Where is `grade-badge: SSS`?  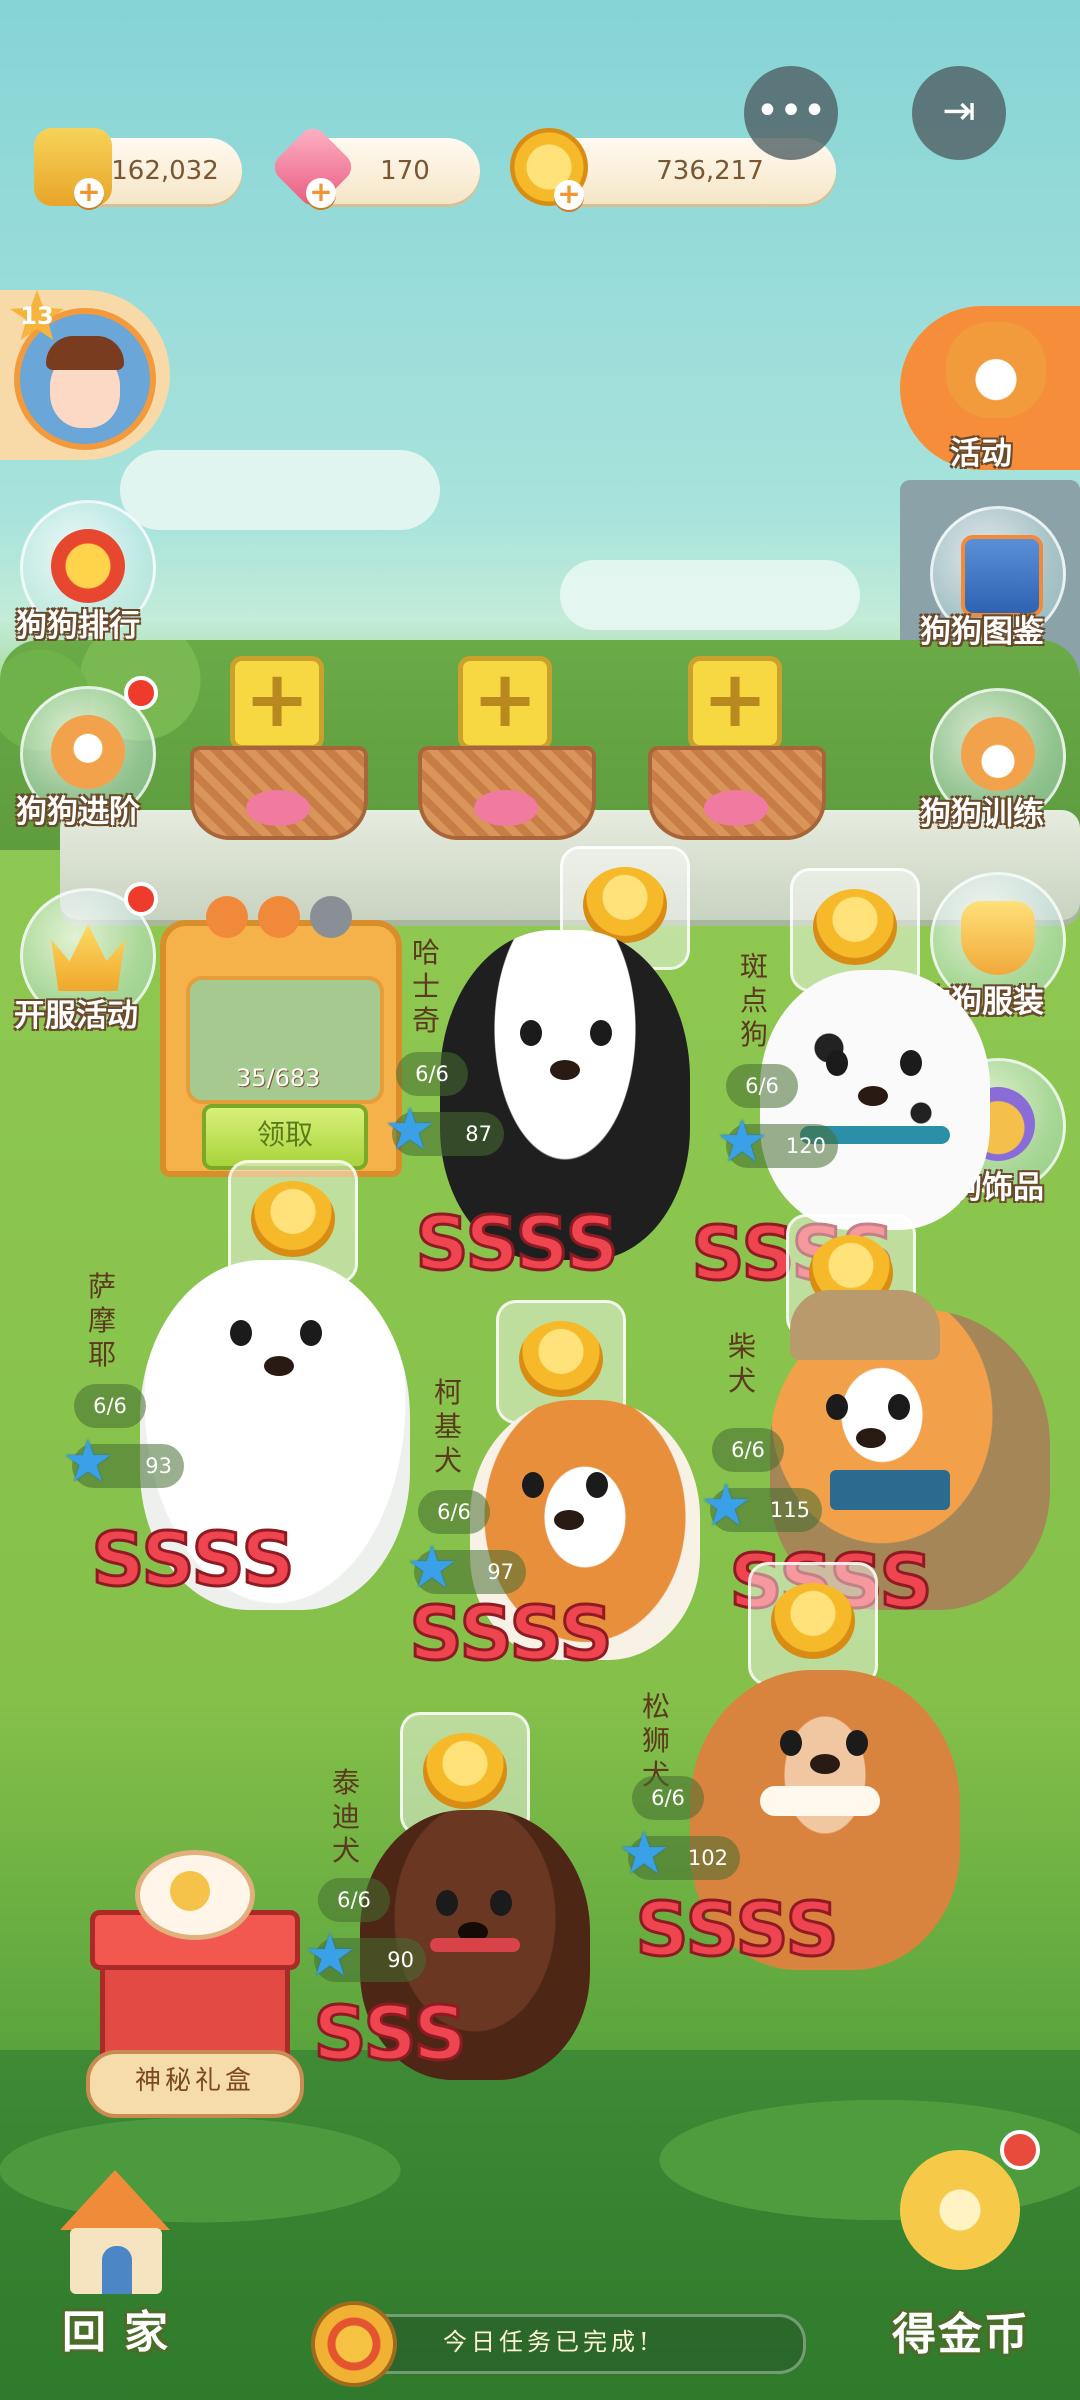 grade-badge: SSS is located at coordinates (390, 2034).